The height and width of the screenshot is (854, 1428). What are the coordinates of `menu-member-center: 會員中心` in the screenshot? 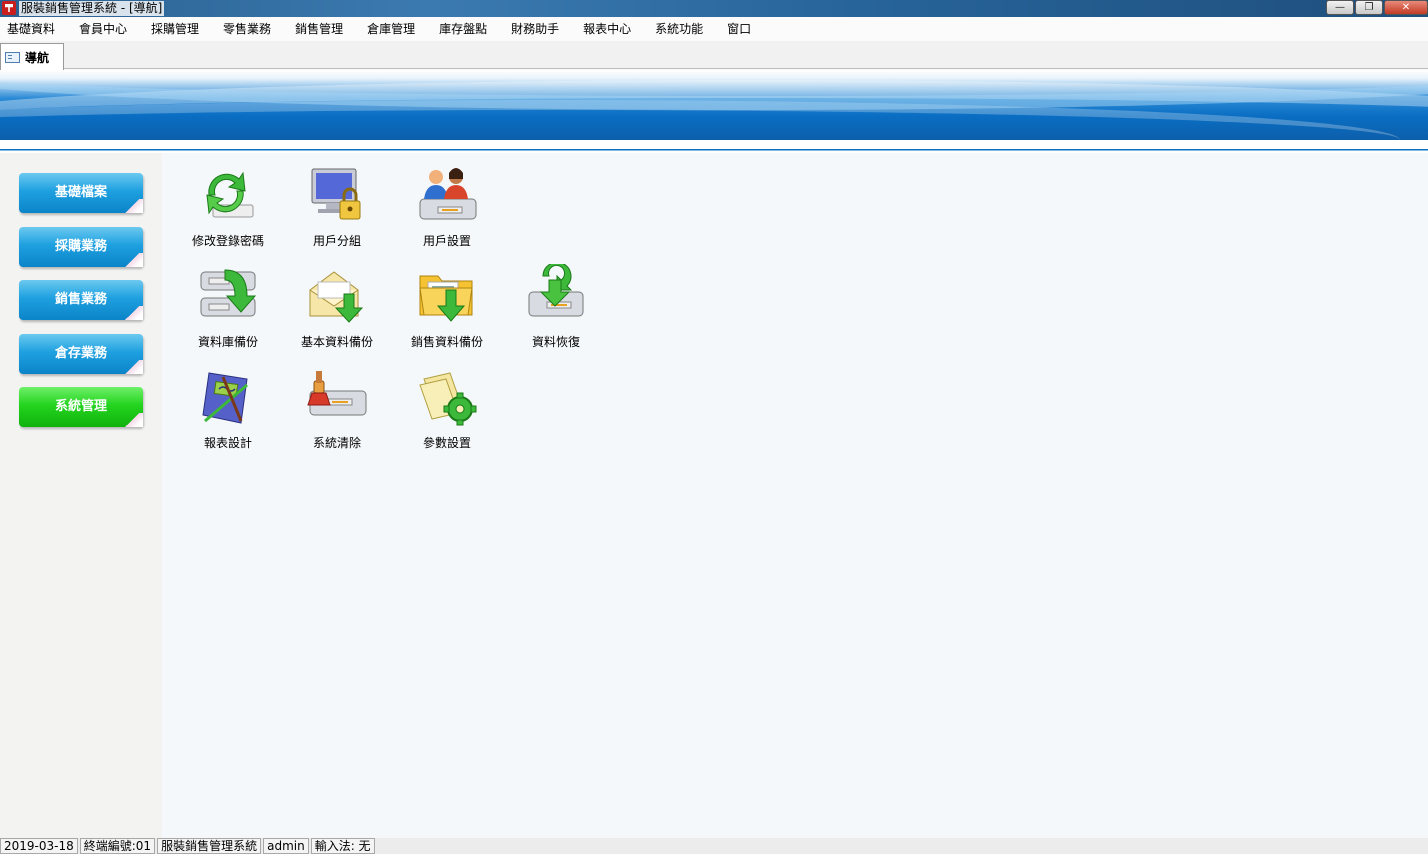 It's located at (103, 29).